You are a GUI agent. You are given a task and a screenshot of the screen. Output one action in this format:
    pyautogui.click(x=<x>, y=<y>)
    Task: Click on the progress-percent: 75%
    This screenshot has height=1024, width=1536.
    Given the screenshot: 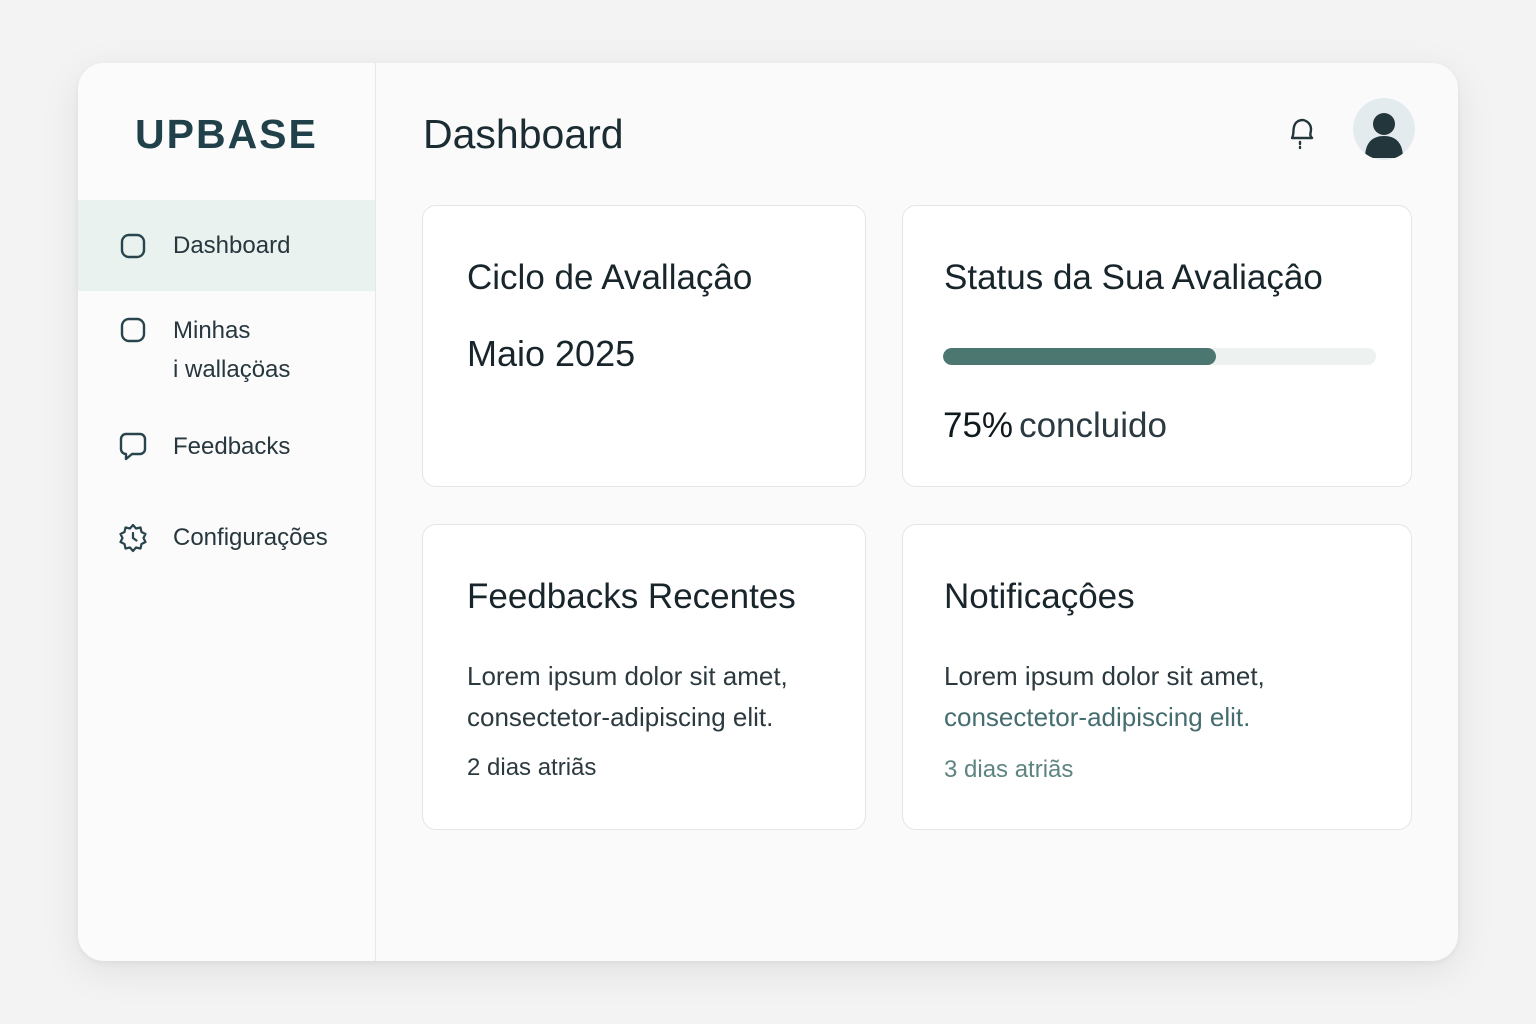 What is the action you would take?
    pyautogui.click(x=978, y=425)
    